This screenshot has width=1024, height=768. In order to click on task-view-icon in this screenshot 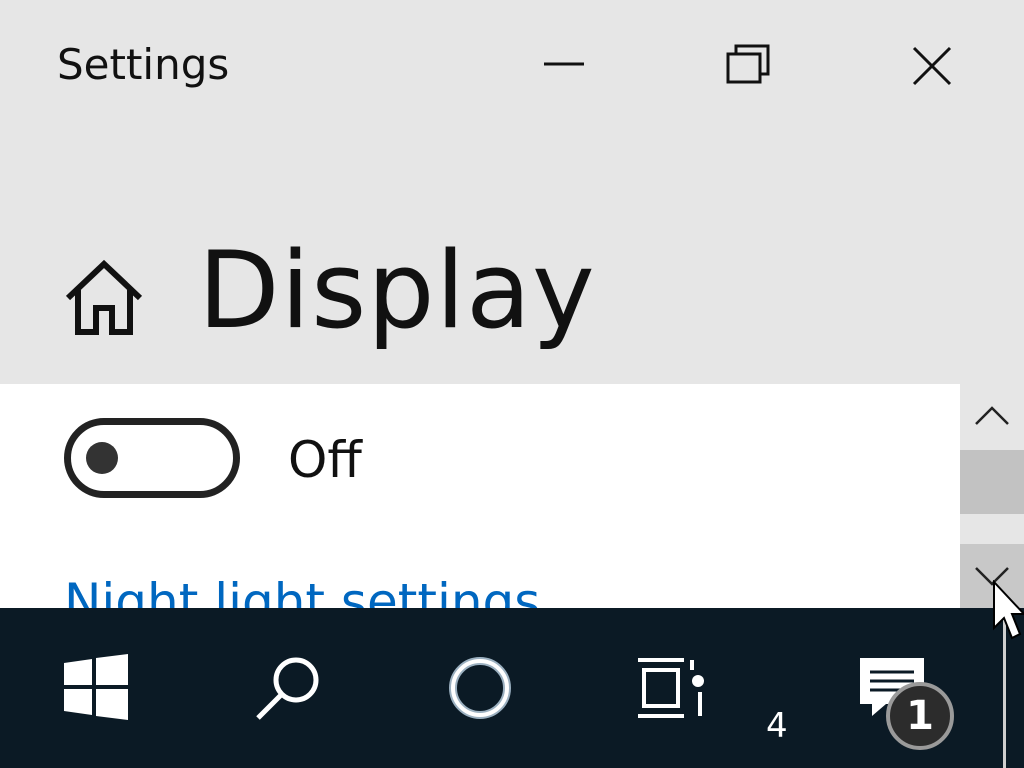, I will do `click(671, 688)`.